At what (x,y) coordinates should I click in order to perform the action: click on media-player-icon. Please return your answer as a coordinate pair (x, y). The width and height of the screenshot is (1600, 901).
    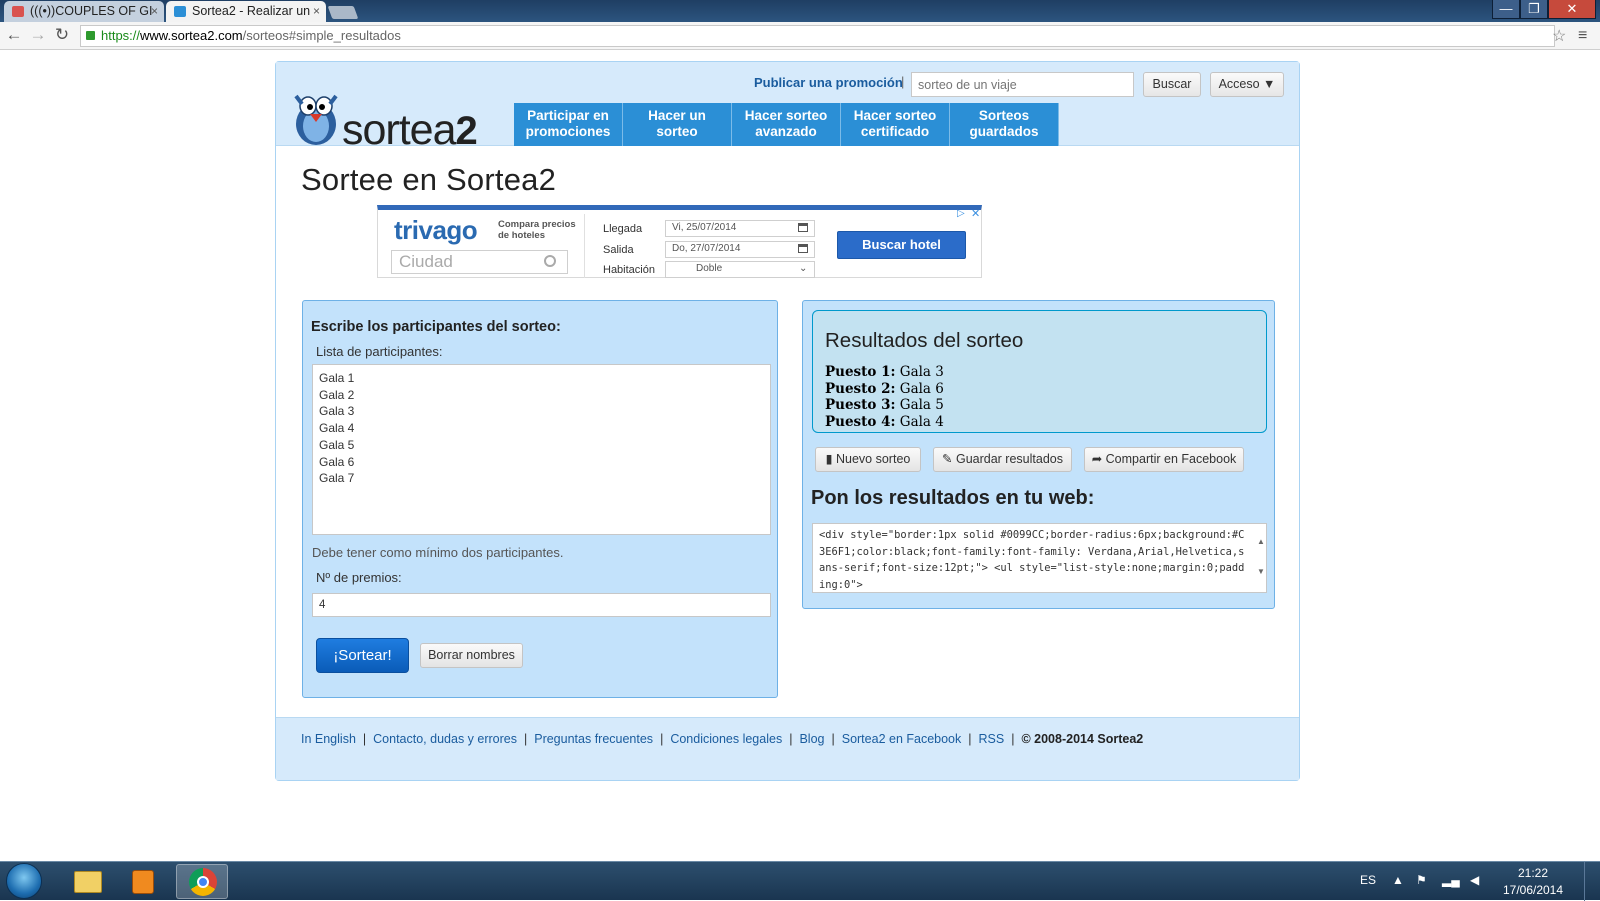
    Looking at the image, I should click on (143, 882).